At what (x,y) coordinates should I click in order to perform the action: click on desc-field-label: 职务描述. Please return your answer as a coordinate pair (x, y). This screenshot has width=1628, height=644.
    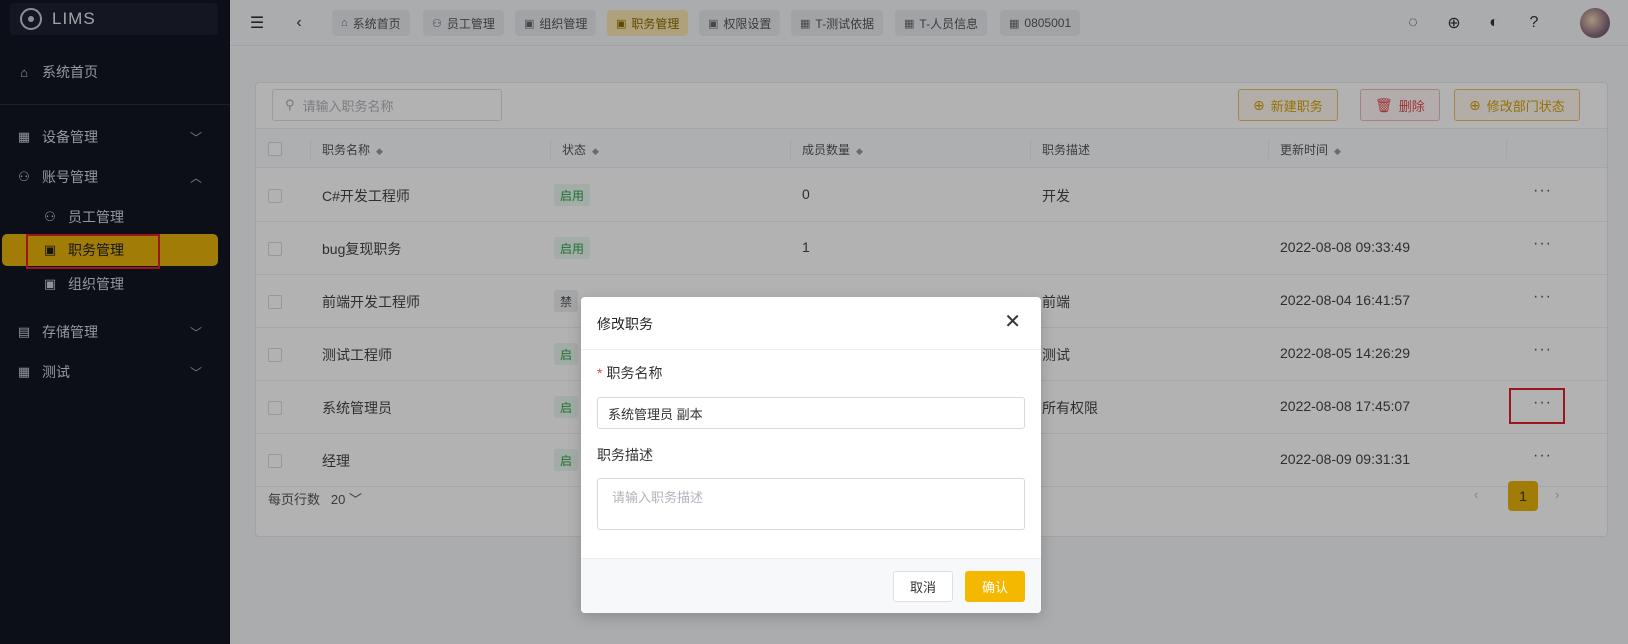
    Looking at the image, I should click on (625, 455).